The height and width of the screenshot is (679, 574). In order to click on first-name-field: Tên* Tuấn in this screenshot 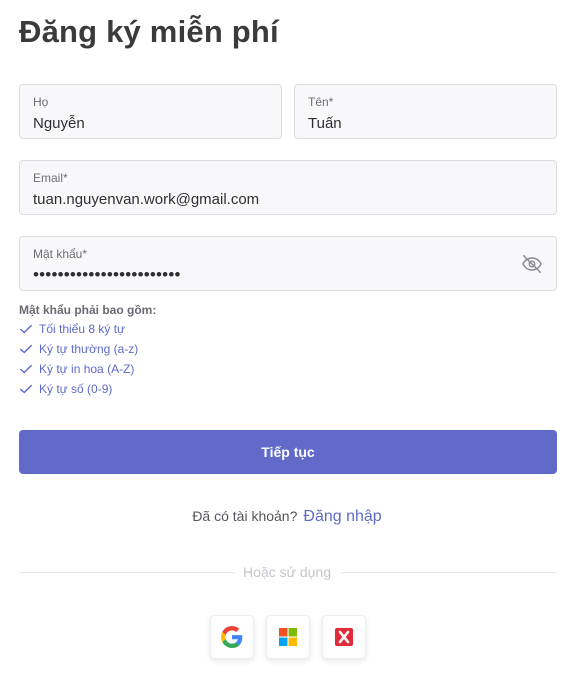, I will do `click(425, 111)`.